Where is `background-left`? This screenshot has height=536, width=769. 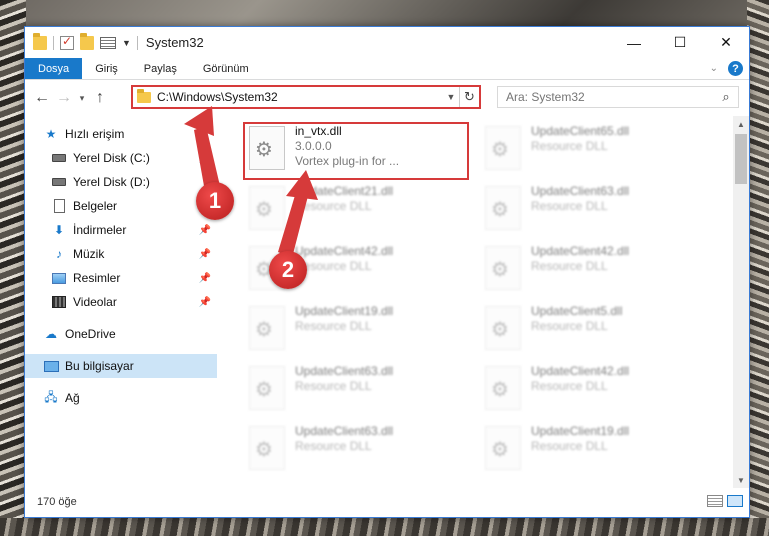
background-left is located at coordinates (13, 268).